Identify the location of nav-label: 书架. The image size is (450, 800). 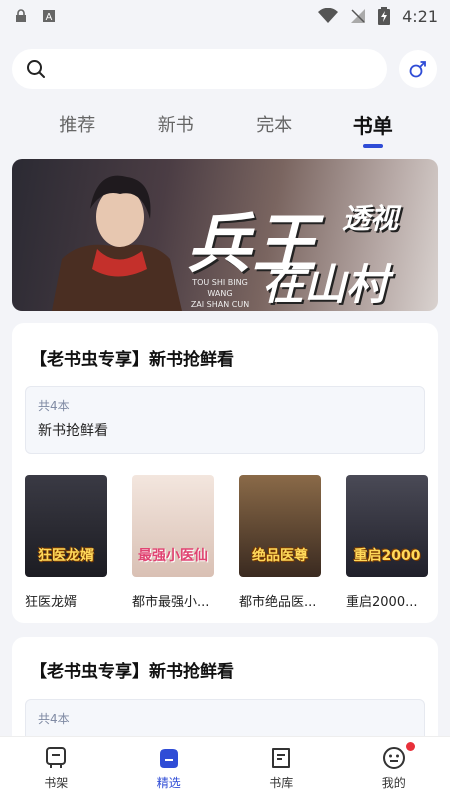
(56, 783).